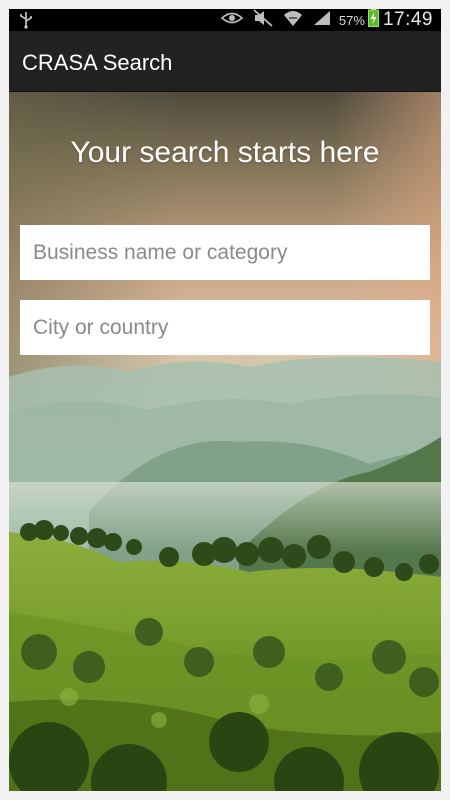 Image resolution: width=450 pixels, height=800 pixels. Describe the element at coordinates (225, 152) in the screenshot. I see `headline: Your search starts here` at that location.